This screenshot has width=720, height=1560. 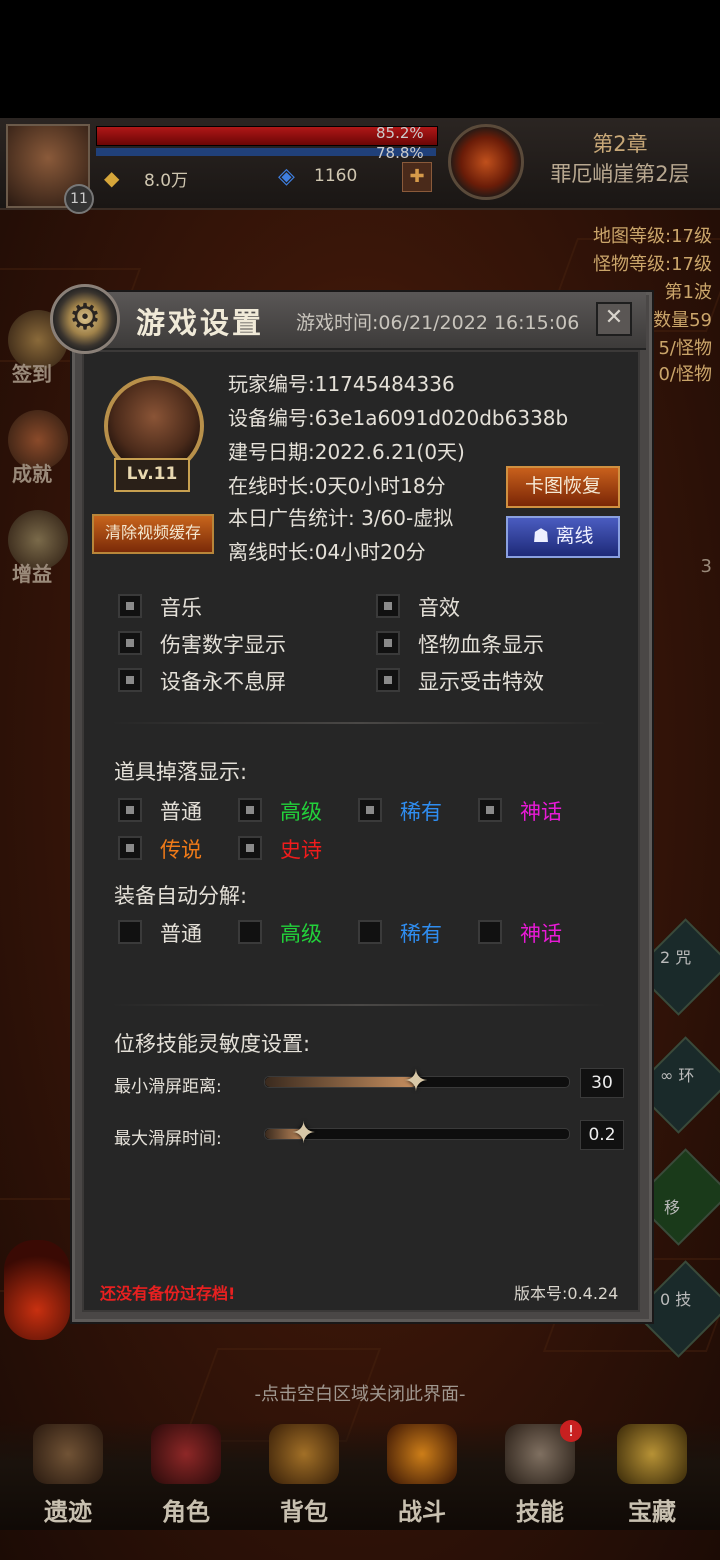 What do you see at coordinates (304, 1454) in the screenshot?
I see `bag-icon` at bounding box center [304, 1454].